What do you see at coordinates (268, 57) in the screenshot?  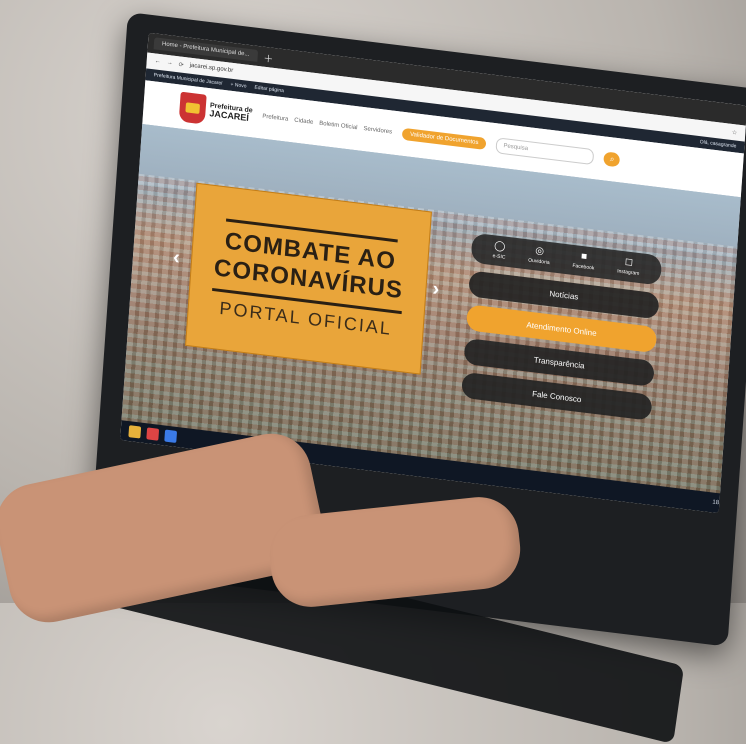 I see `new-tab-icon: ＋` at bounding box center [268, 57].